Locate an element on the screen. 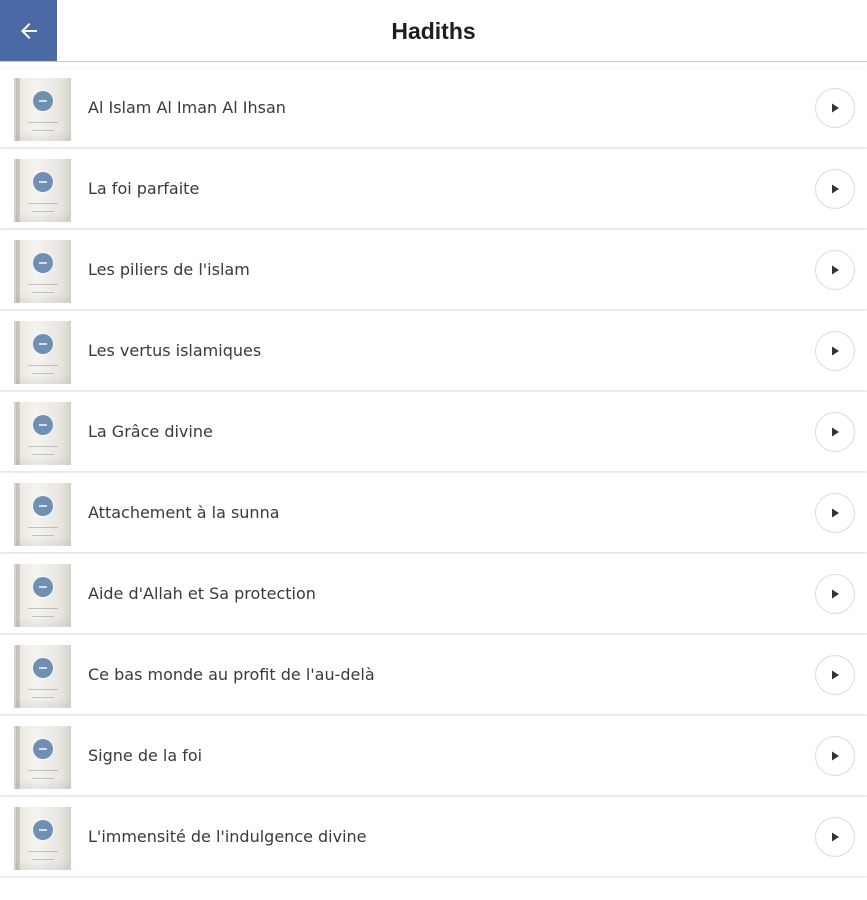 Image resolution: width=867 pixels, height=900 pixels. page-title: Hadiths is located at coordinates (433, 31).